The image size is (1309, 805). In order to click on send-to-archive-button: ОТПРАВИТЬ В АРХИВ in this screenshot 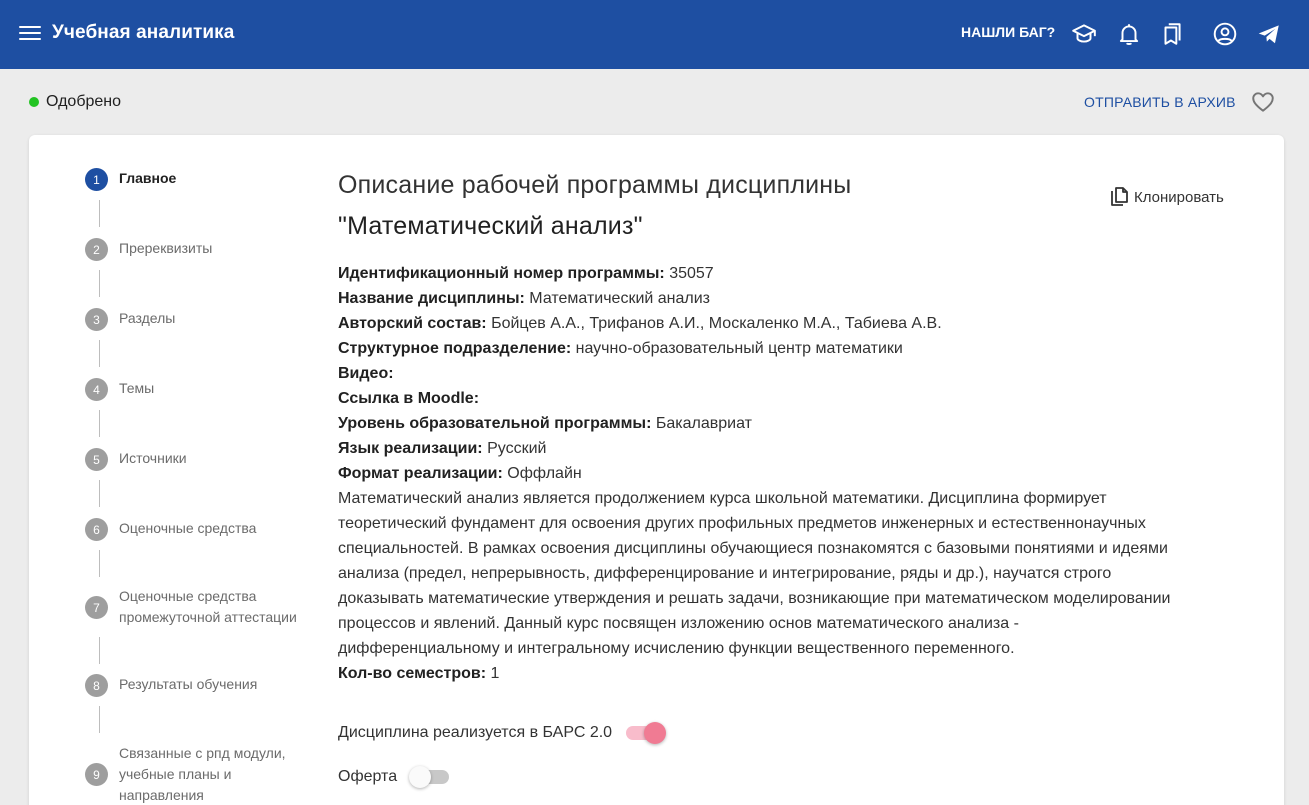, I will do `click(1160, 102)`.